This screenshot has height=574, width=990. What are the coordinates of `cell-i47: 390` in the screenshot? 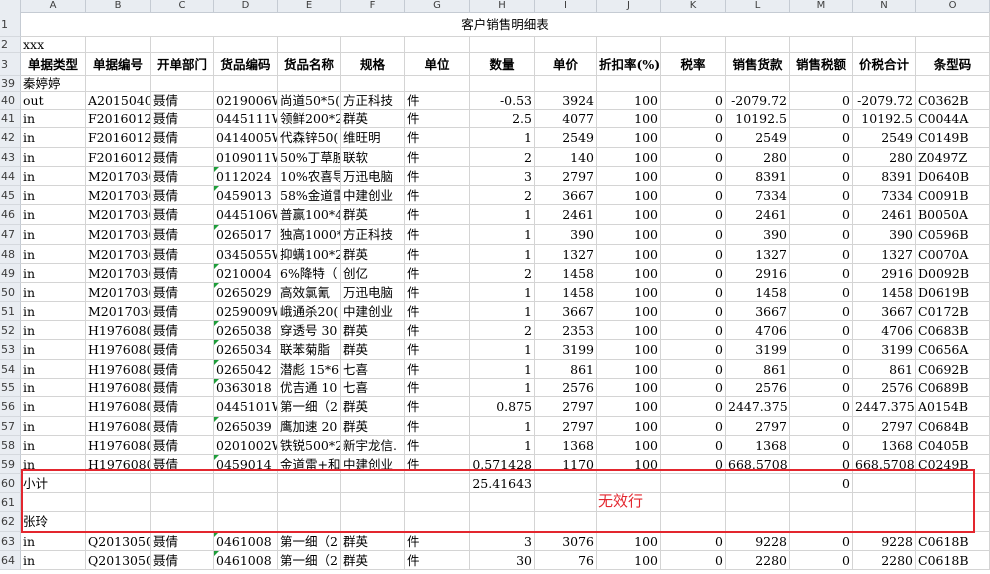 It's located at (566, 235).